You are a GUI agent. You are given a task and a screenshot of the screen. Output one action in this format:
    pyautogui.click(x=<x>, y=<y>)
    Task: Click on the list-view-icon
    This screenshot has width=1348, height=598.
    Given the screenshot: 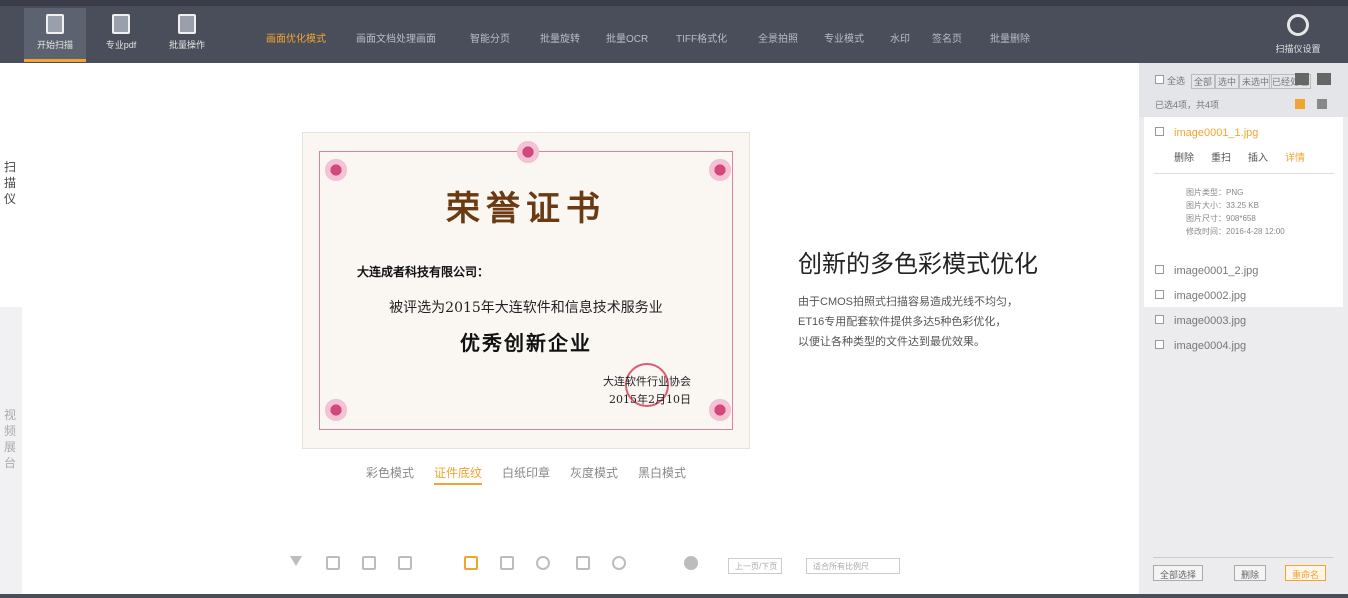 What is the action you would take?
    pyautogui.click(x=1300, y=104)
    